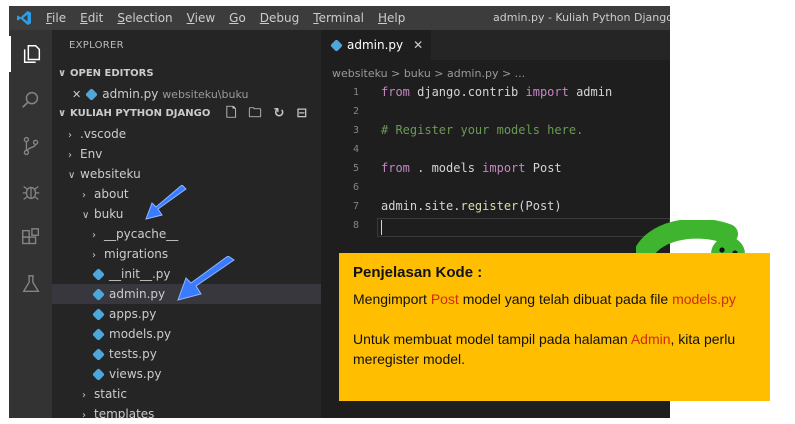  Describe the element at coordinates (207, 374) in the screenshot. I see `tree-item-views: views.py` at that location.